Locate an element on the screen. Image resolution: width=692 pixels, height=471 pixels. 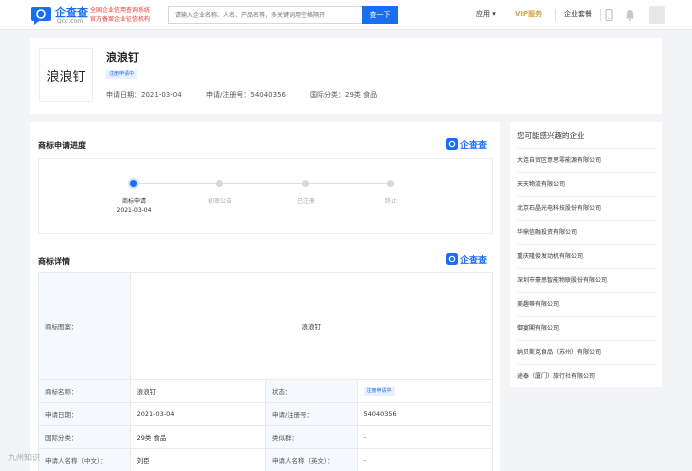
step-label-registered: 已注册 is located at coordinates (305, 201).